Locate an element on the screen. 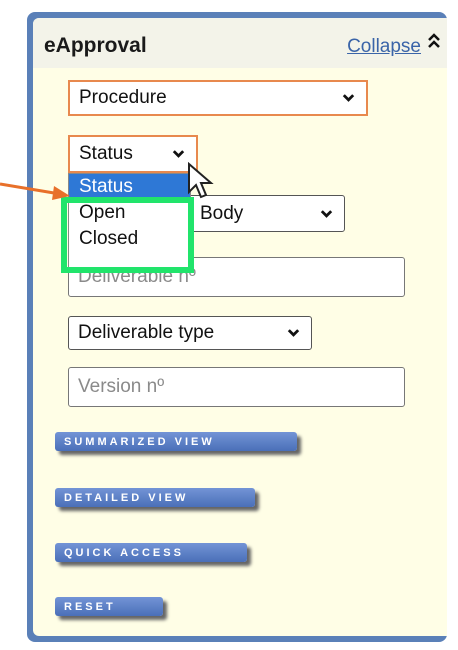 The image size is (458, 650). status-select: Status is located at coordinates (133, 154).